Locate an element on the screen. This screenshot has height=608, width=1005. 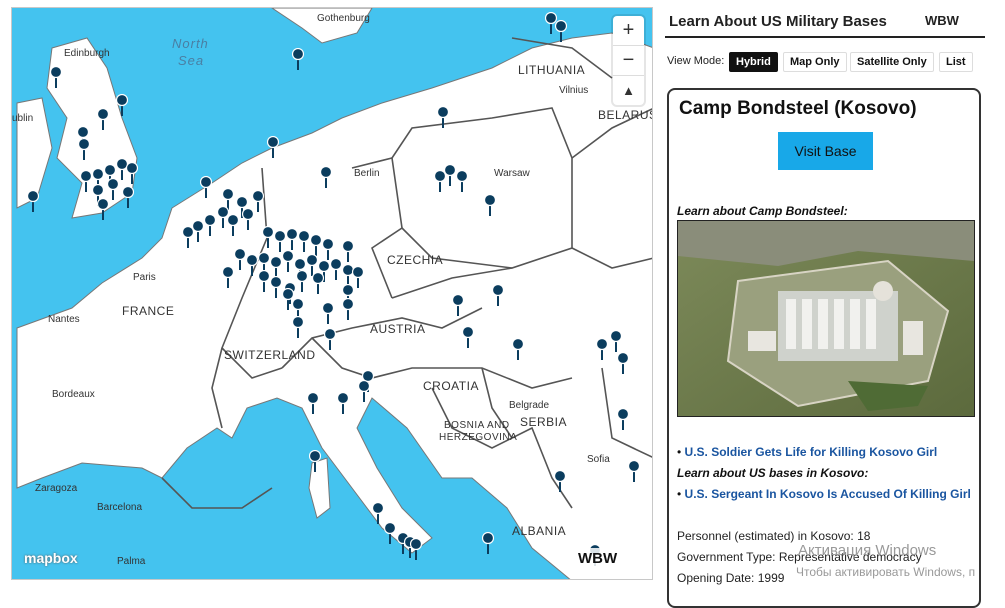
map-label: Paris is located at coordinates (144, 277).